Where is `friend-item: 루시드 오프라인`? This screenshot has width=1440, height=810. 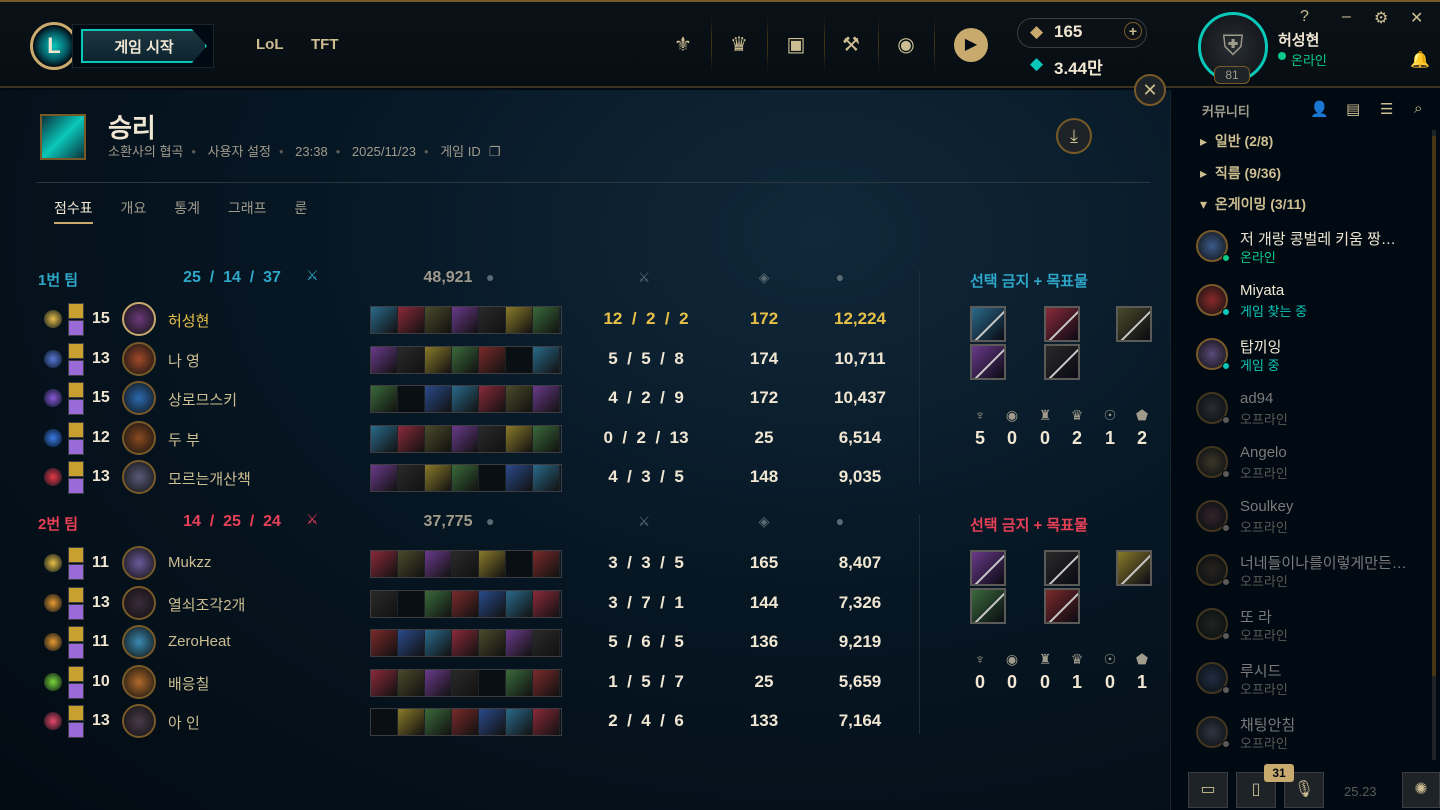
friend-item: 루시드 오프라인 is located at coordinates (1311, 682).